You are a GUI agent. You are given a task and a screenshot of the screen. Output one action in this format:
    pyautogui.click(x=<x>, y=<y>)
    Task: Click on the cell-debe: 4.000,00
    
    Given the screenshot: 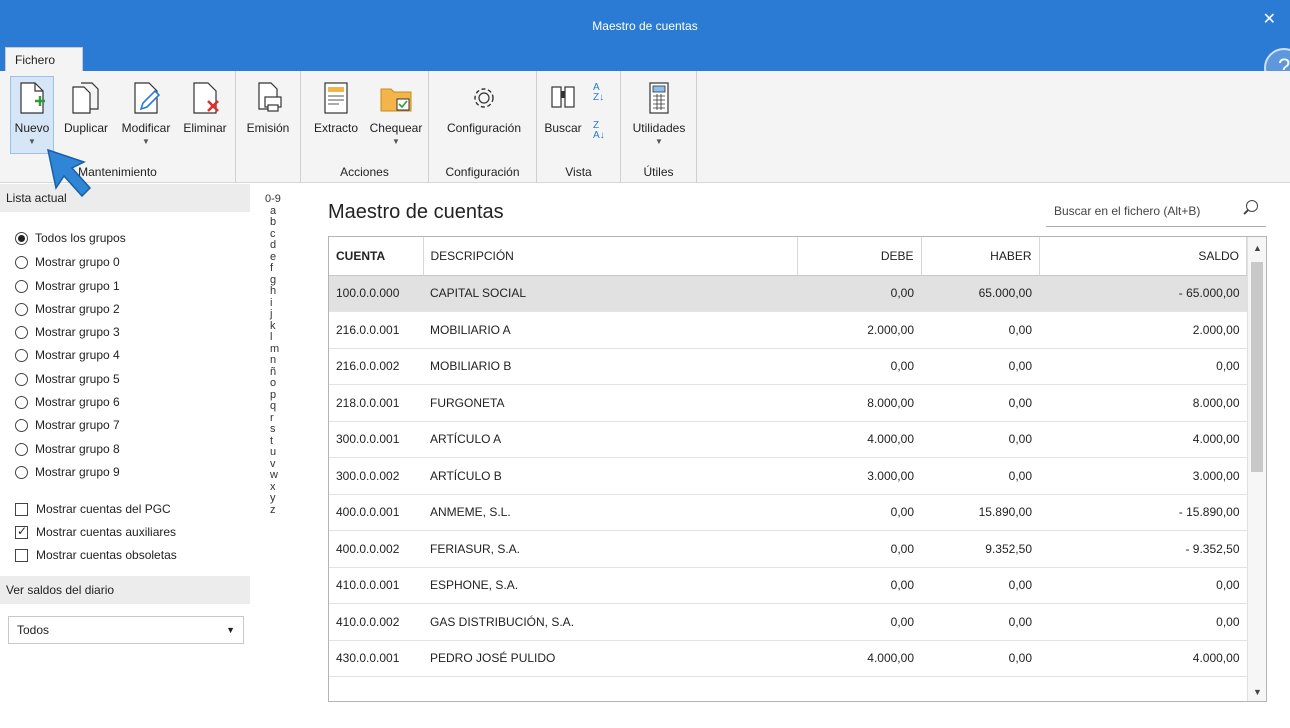 What is the action you would take?
    pyautogui.click(x=859, y=439)
    